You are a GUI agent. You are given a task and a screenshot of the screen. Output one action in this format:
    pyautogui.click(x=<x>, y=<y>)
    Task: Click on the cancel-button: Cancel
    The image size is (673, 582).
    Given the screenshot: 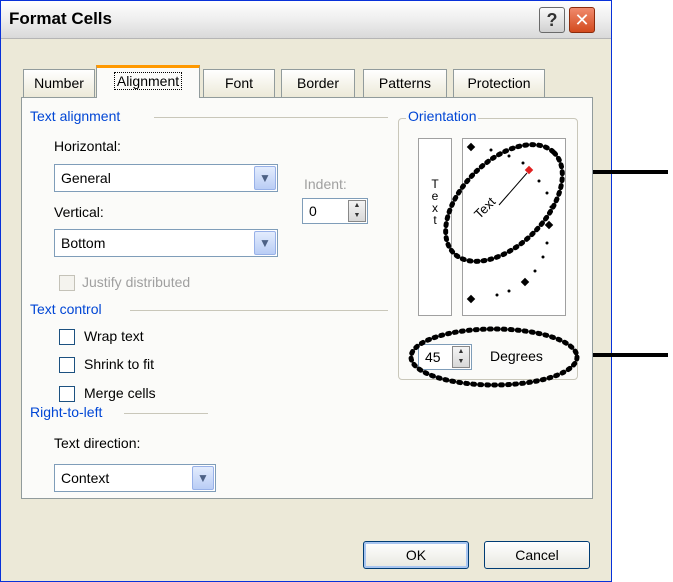 What is the action you would take?
    pyautogui.click(x=537, y=555)
    